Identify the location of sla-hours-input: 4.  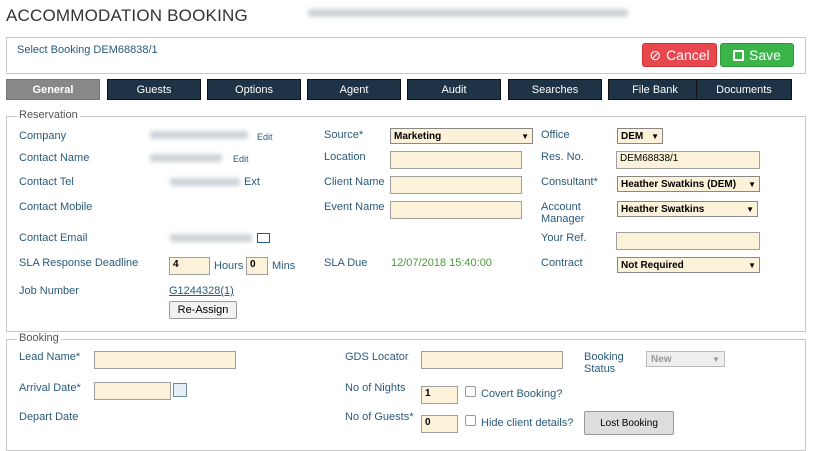
(189, 266).